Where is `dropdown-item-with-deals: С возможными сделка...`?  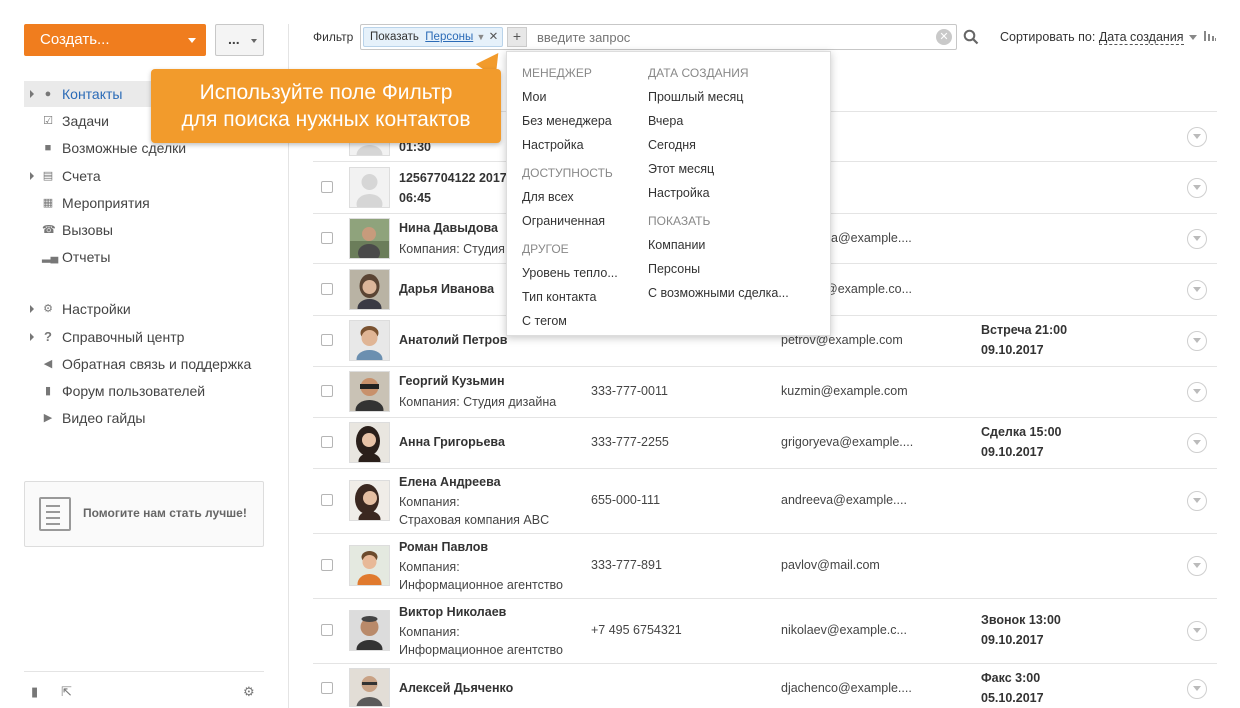 dropdown-item-with-deals: С возможными сделка... is located at coordinates (718, 293).